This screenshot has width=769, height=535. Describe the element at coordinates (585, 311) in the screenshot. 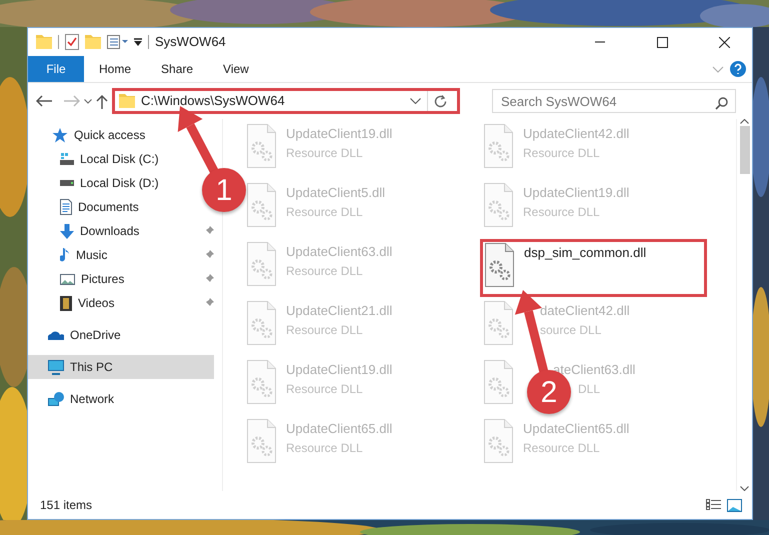

I see `file-name: dateClient42.dll` at that location.